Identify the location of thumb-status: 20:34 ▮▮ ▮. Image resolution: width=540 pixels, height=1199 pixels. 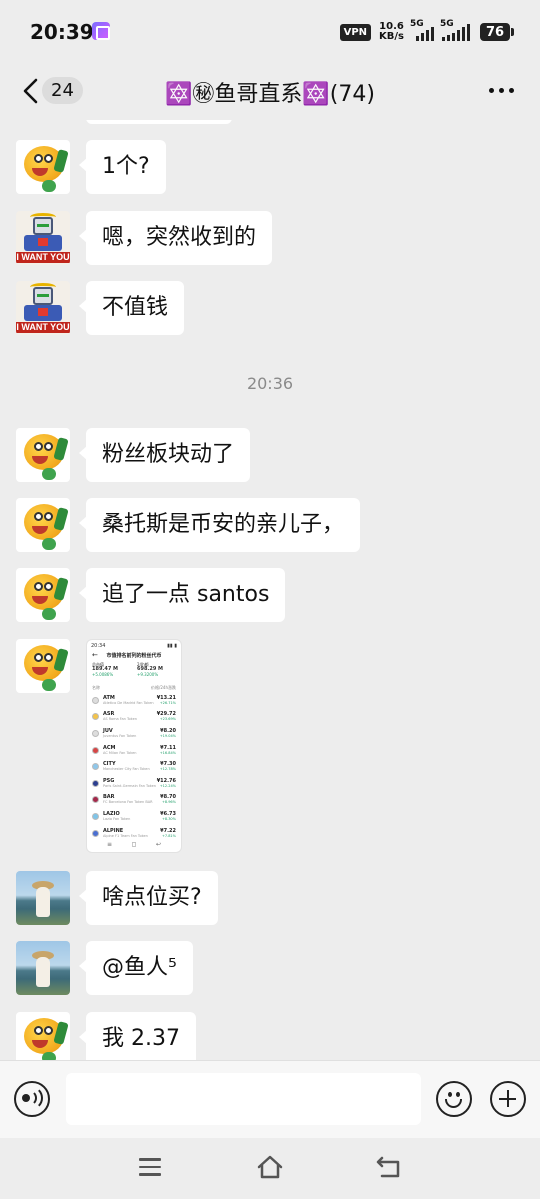
(134, 646).